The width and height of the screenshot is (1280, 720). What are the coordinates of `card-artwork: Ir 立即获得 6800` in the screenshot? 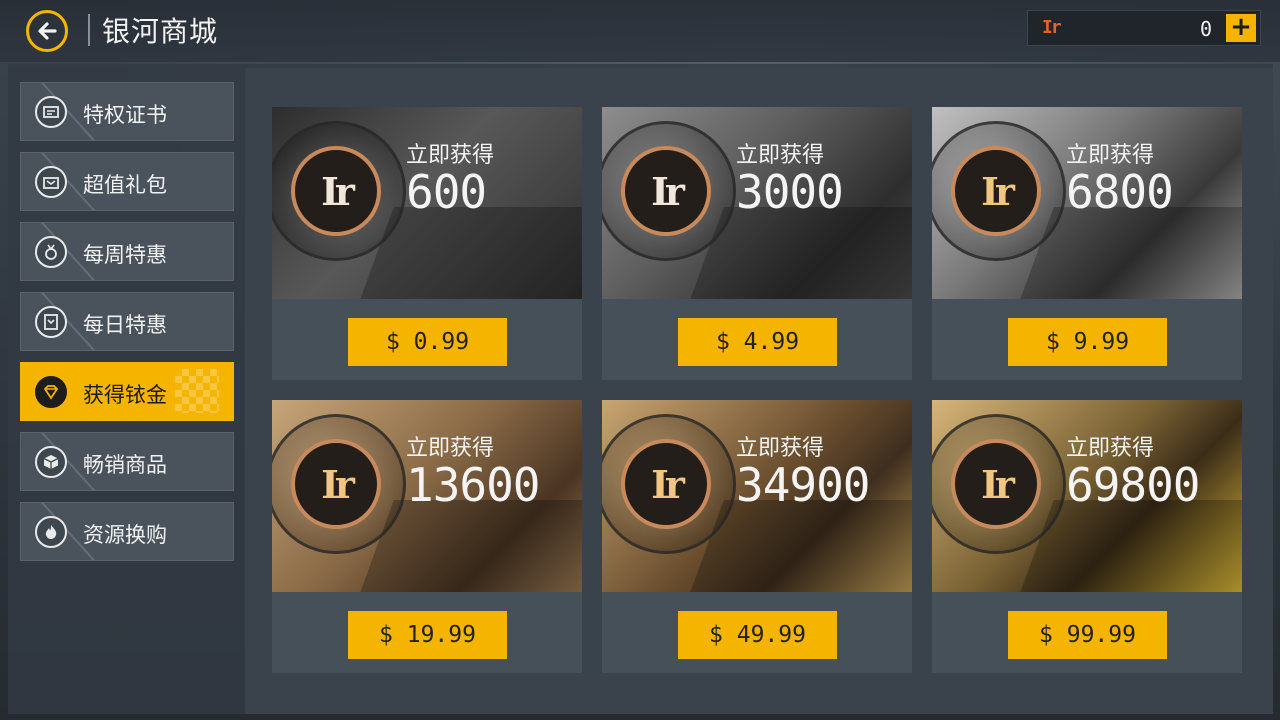 It's located at (1087, 203).